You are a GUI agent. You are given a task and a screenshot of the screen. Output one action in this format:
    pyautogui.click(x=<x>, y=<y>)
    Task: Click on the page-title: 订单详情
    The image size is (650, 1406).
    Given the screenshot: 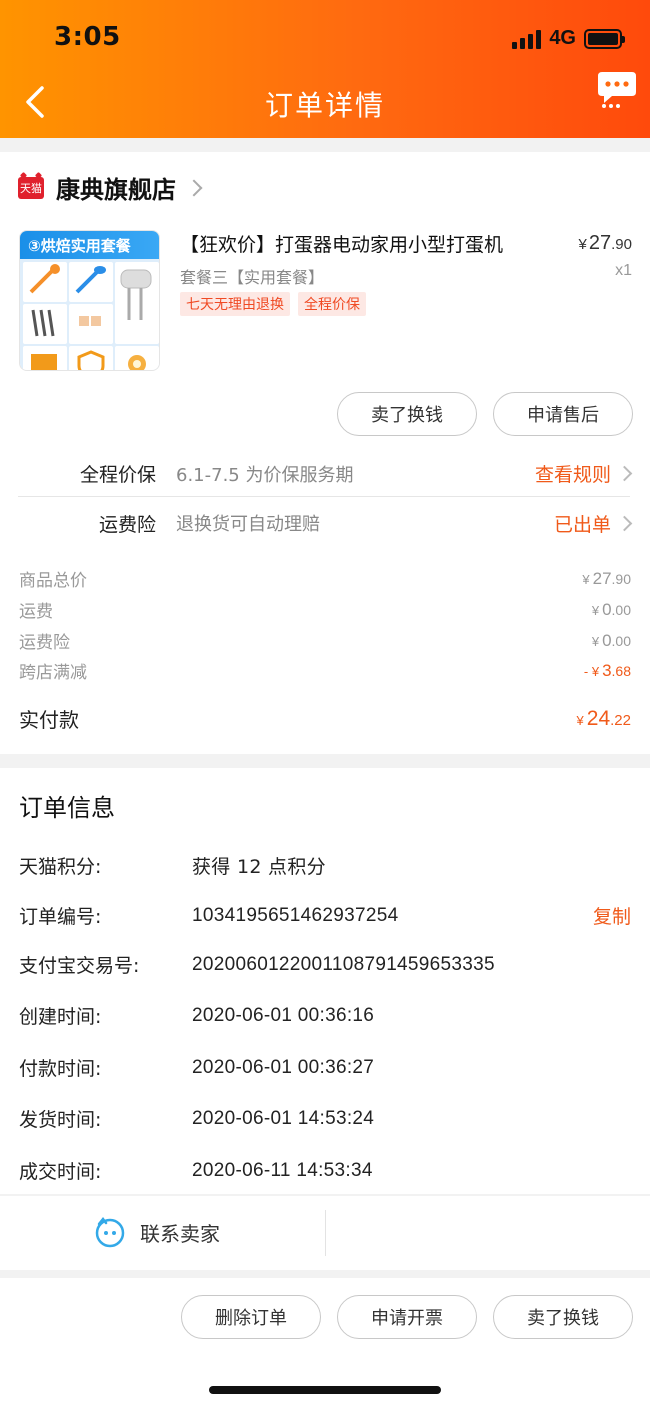 What is the action you would take?
    pyautogui.click(x=324, y=105)
    